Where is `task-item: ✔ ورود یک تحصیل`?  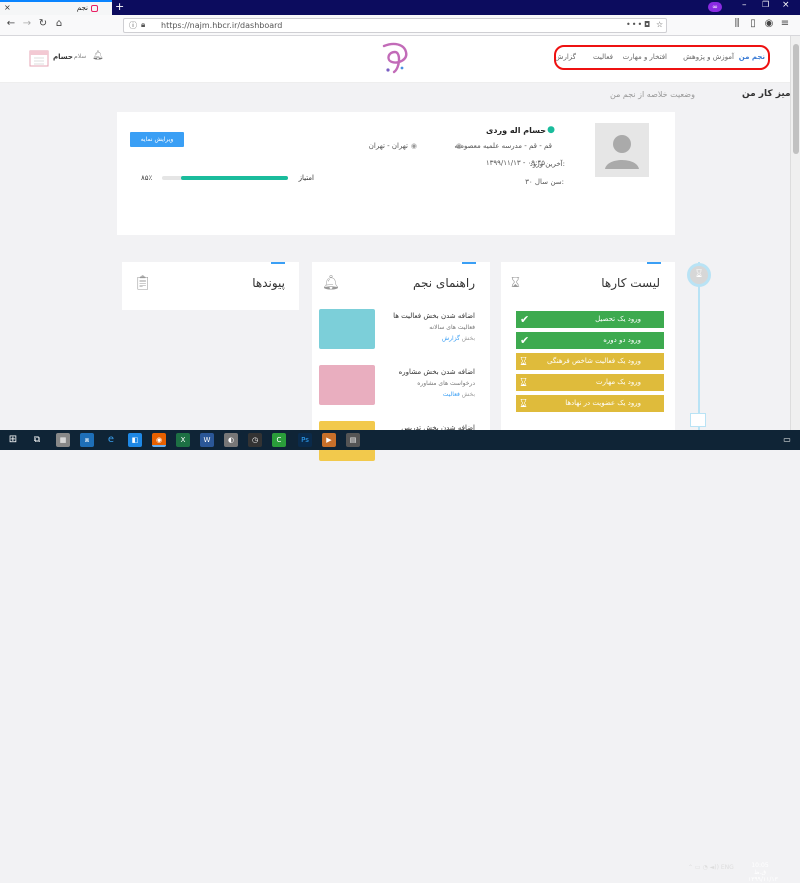
task-item: ✔ ورود یک تحصیل is located at coordinates (590, 319).